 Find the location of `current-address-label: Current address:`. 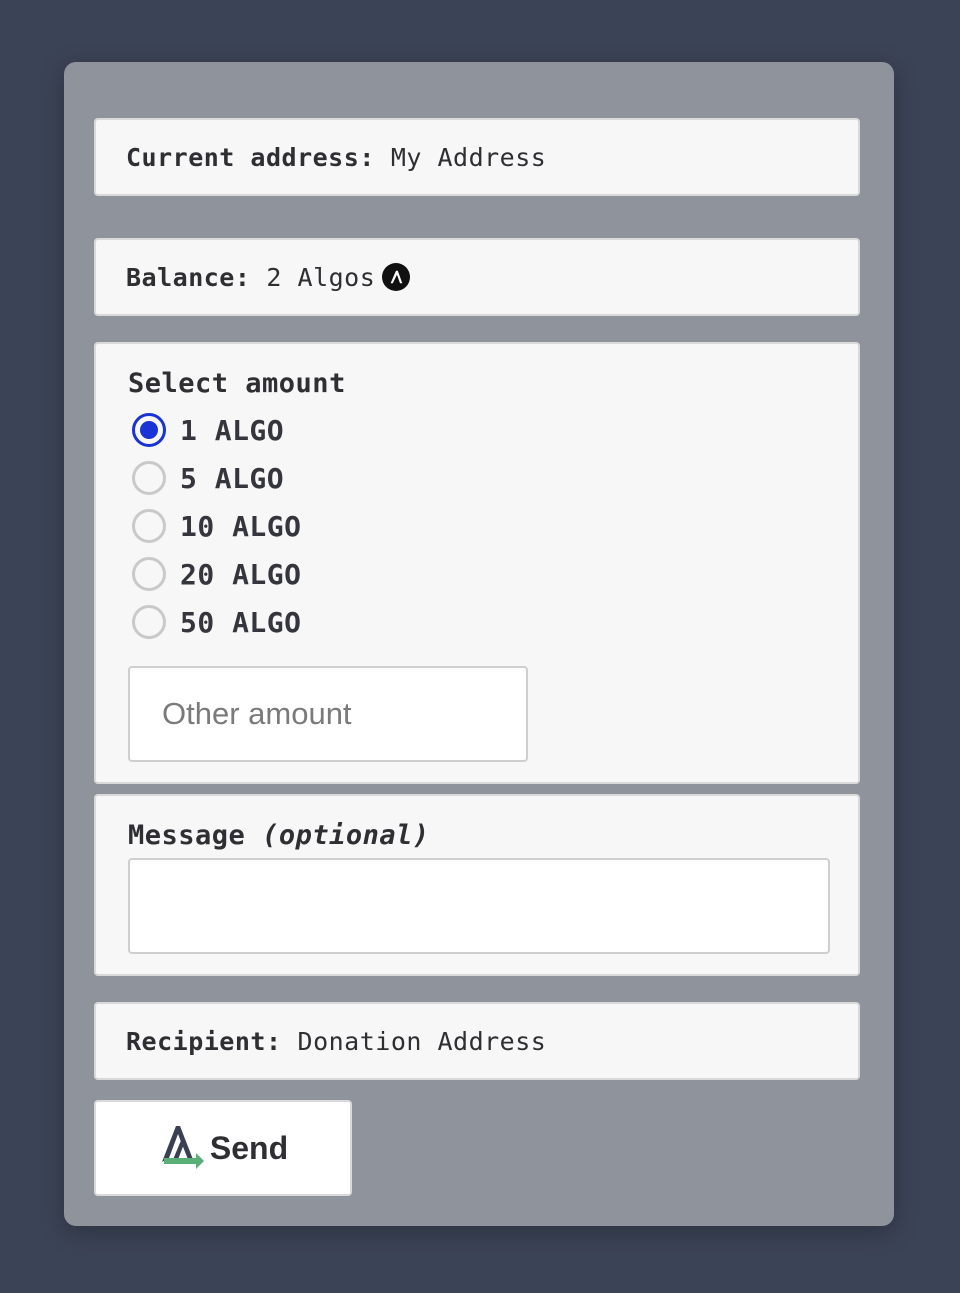

current-address-label: Current address: is located at coordinates (250, 157).